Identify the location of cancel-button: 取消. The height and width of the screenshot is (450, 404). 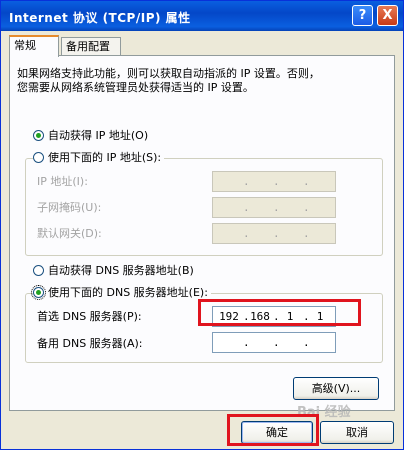
(357, 432).